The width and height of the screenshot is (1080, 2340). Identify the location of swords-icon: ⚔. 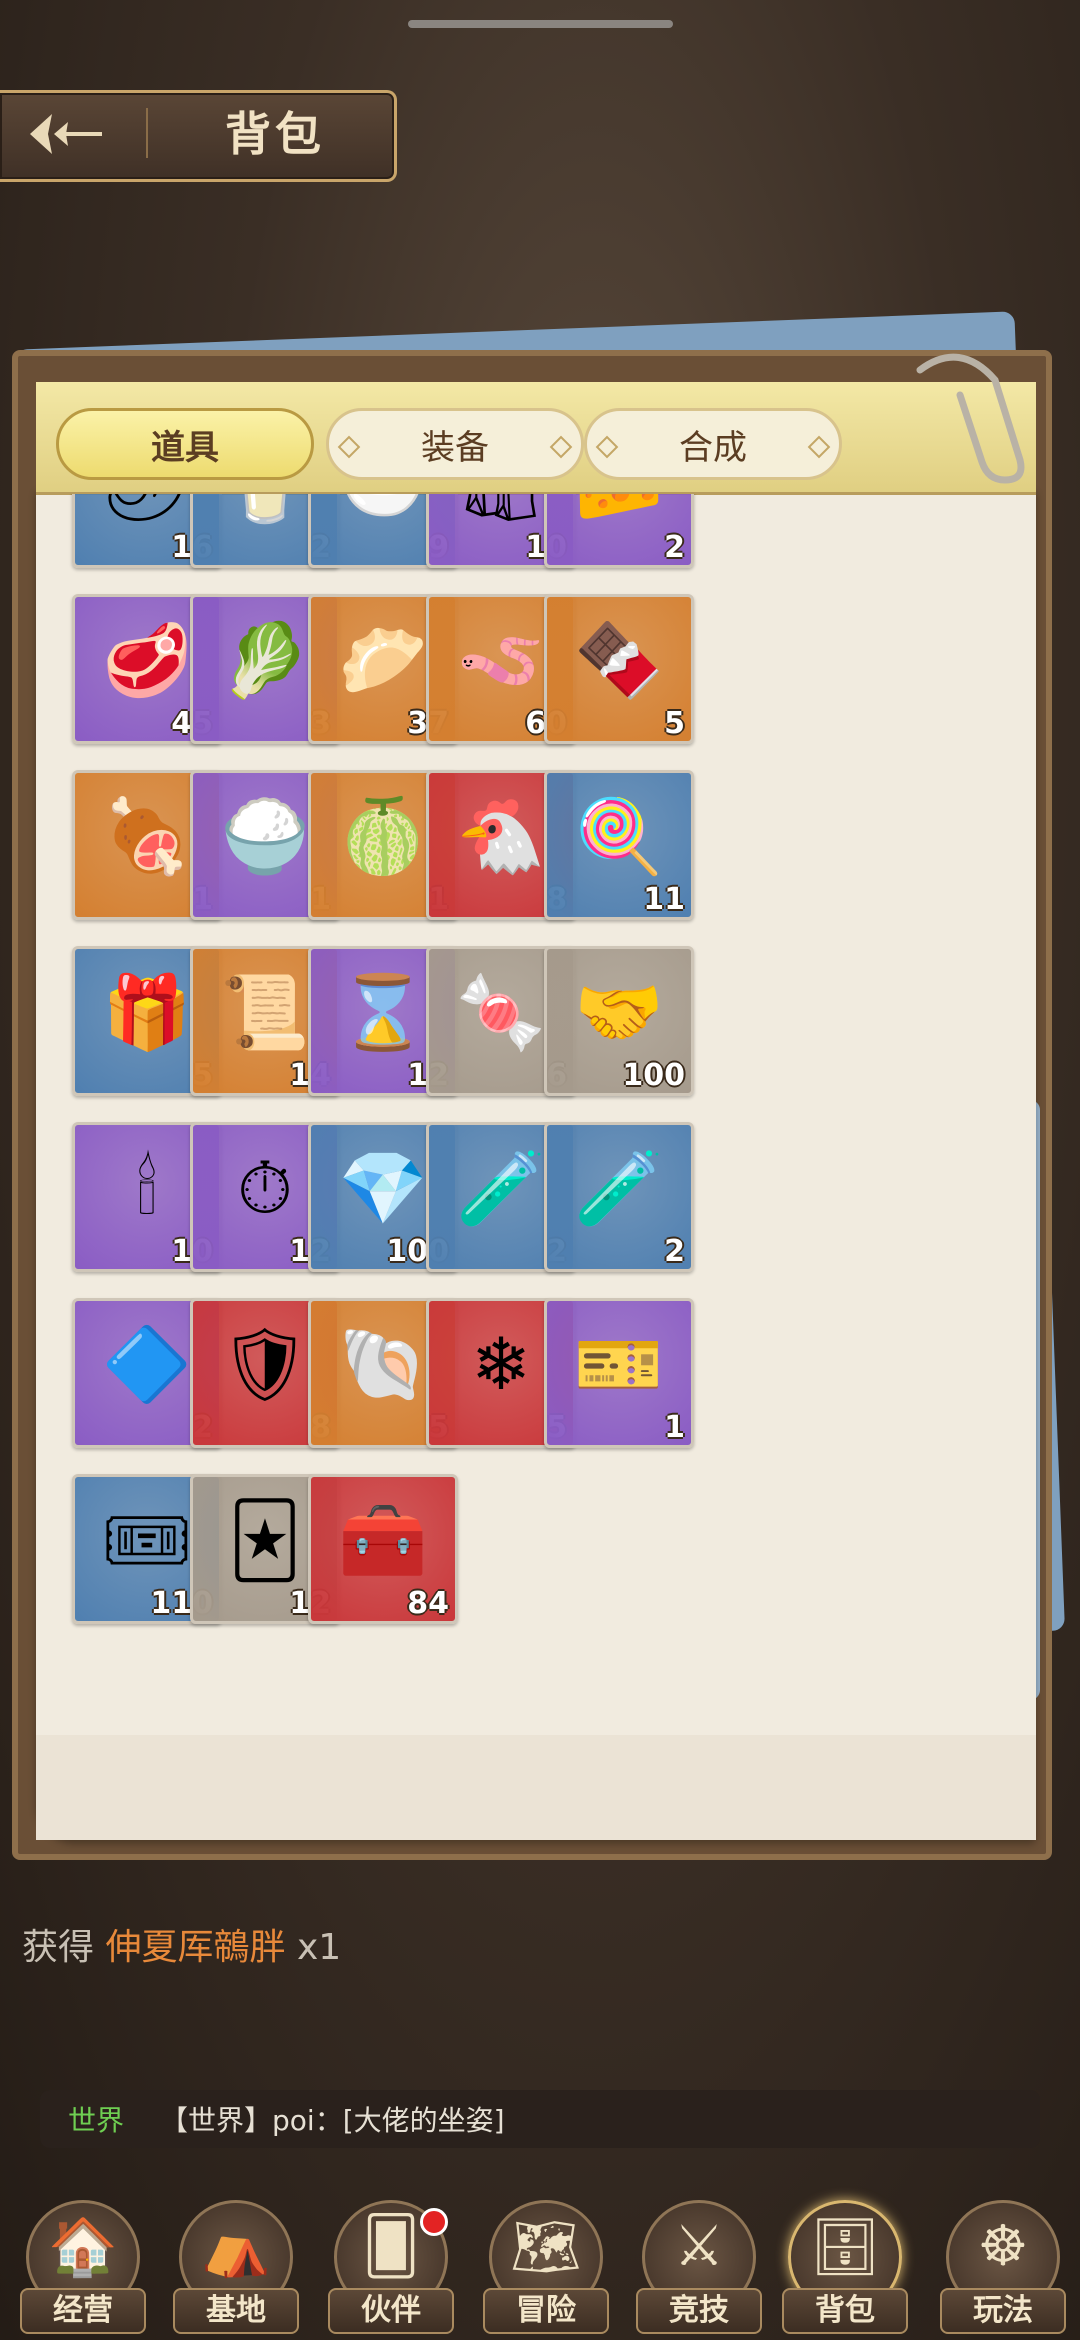
(699, 2246).